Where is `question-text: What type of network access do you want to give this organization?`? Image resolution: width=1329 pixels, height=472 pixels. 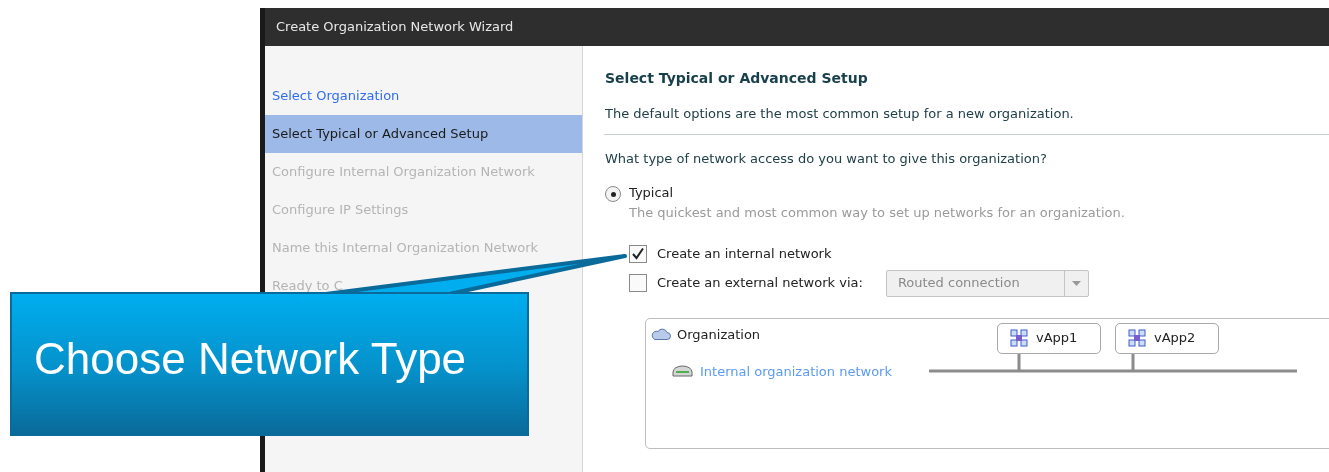
question-text: What type of network access do you want to give this organization? is located at coordinates (826, 158).